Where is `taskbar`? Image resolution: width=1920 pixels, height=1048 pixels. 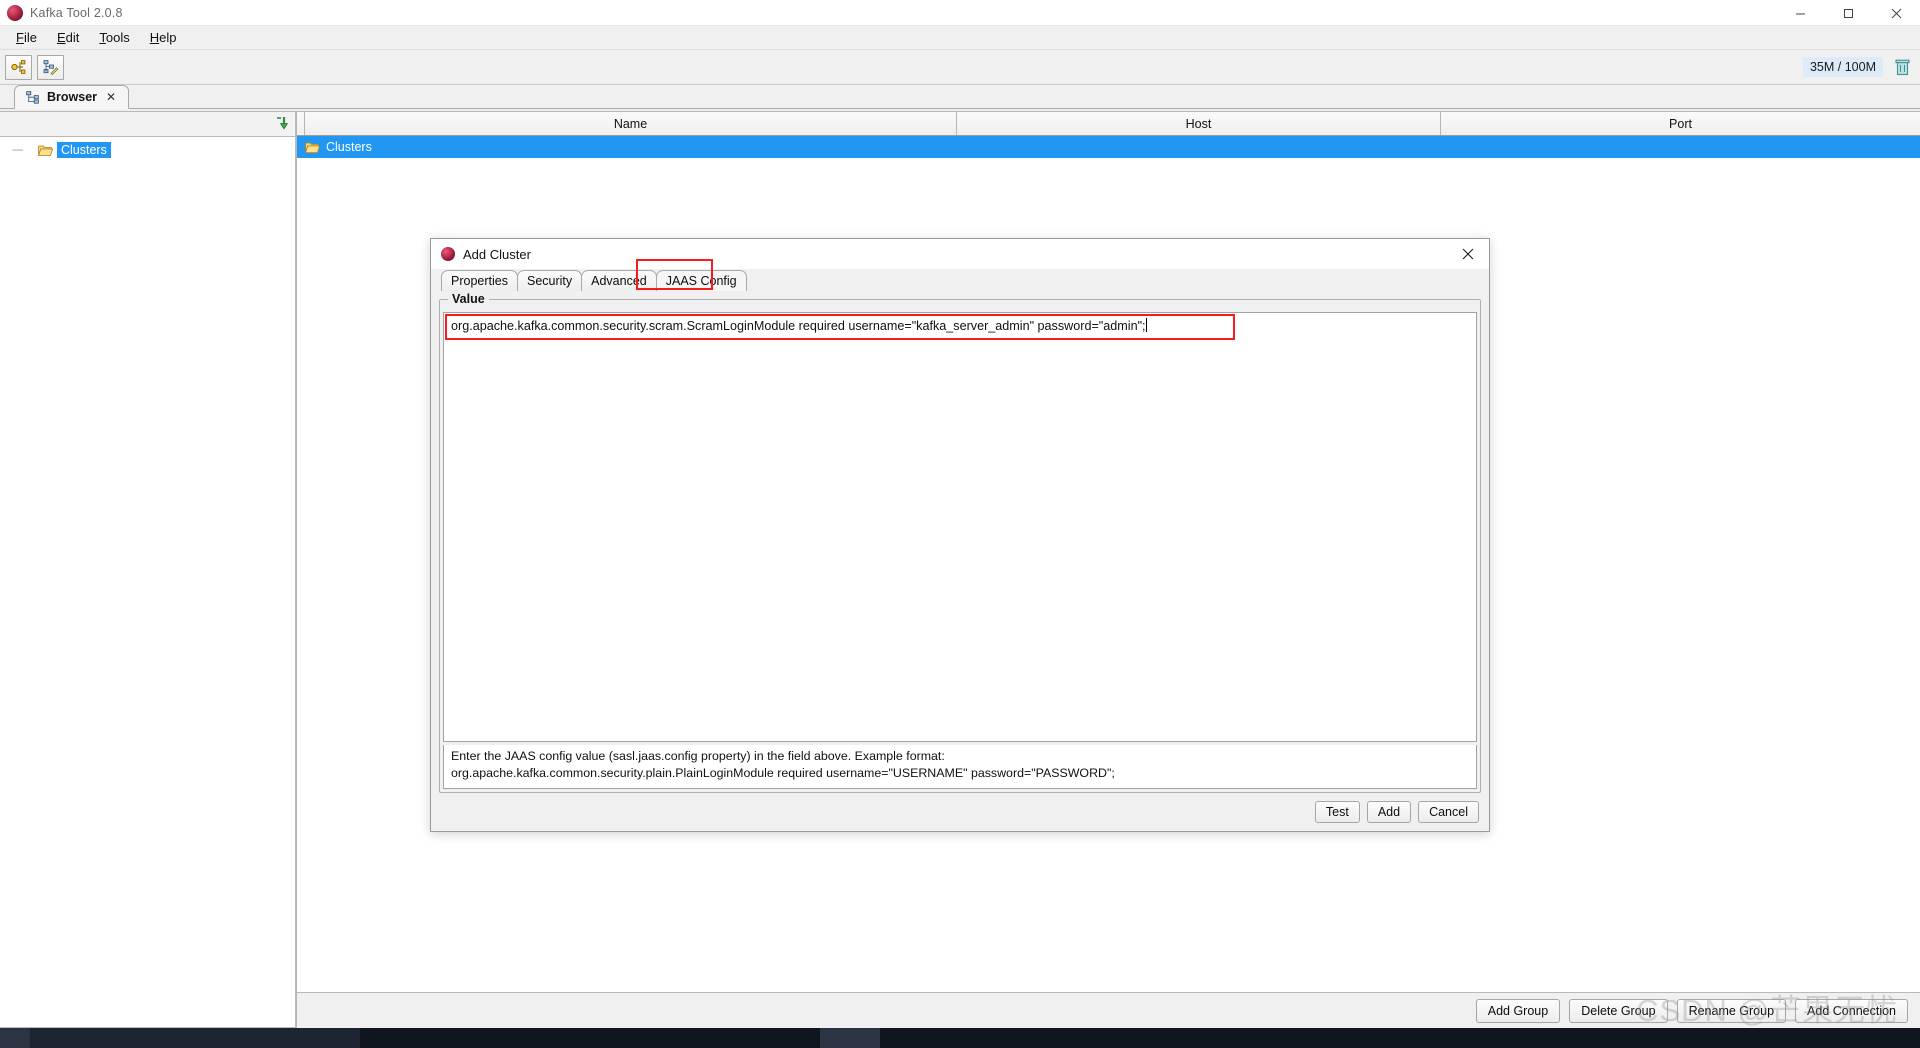
taskbar is located at coordinates (960, 1038).